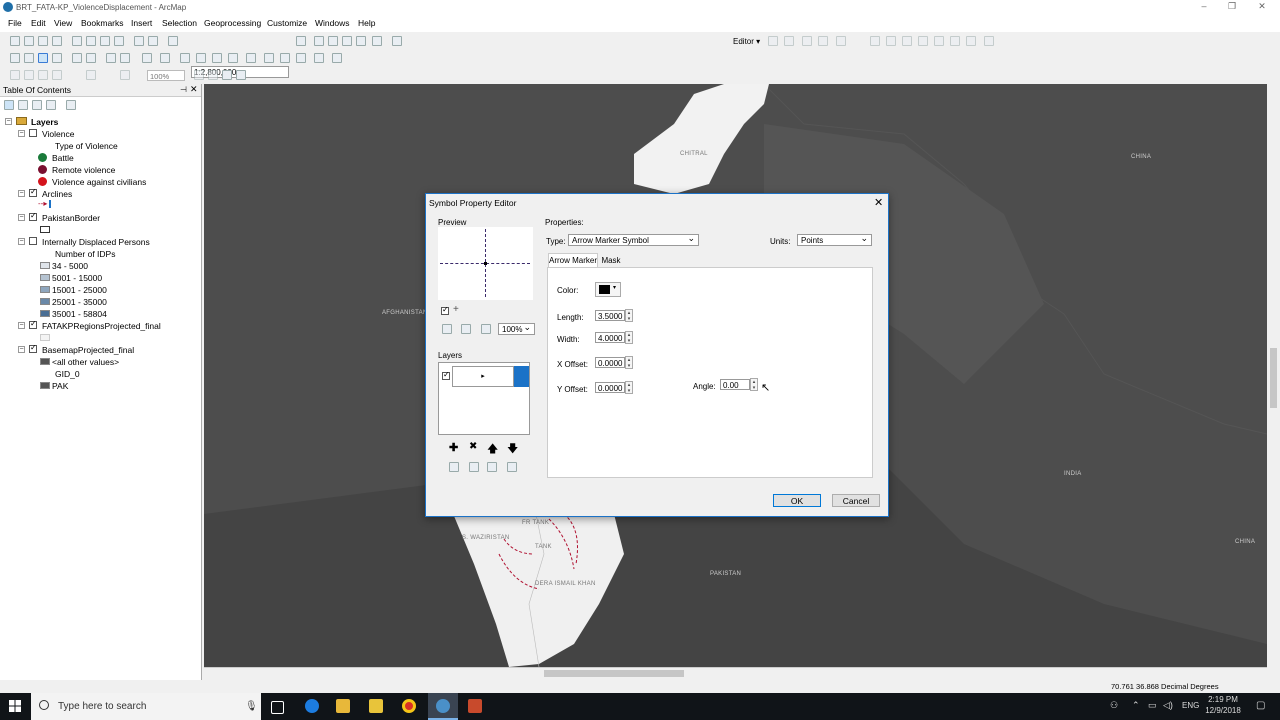 The image size is (1280, 720). I want to click on undo-icon, so click(139, 41).